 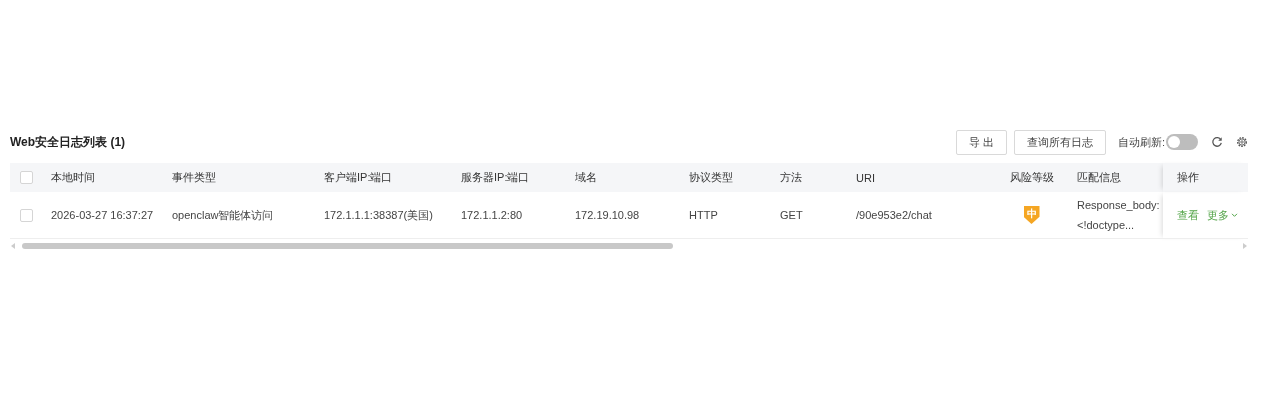 What do you see at coordinates (1217, 142) in the screenshot?
I see `refresh-icon` at bounding box center [1217, 142].